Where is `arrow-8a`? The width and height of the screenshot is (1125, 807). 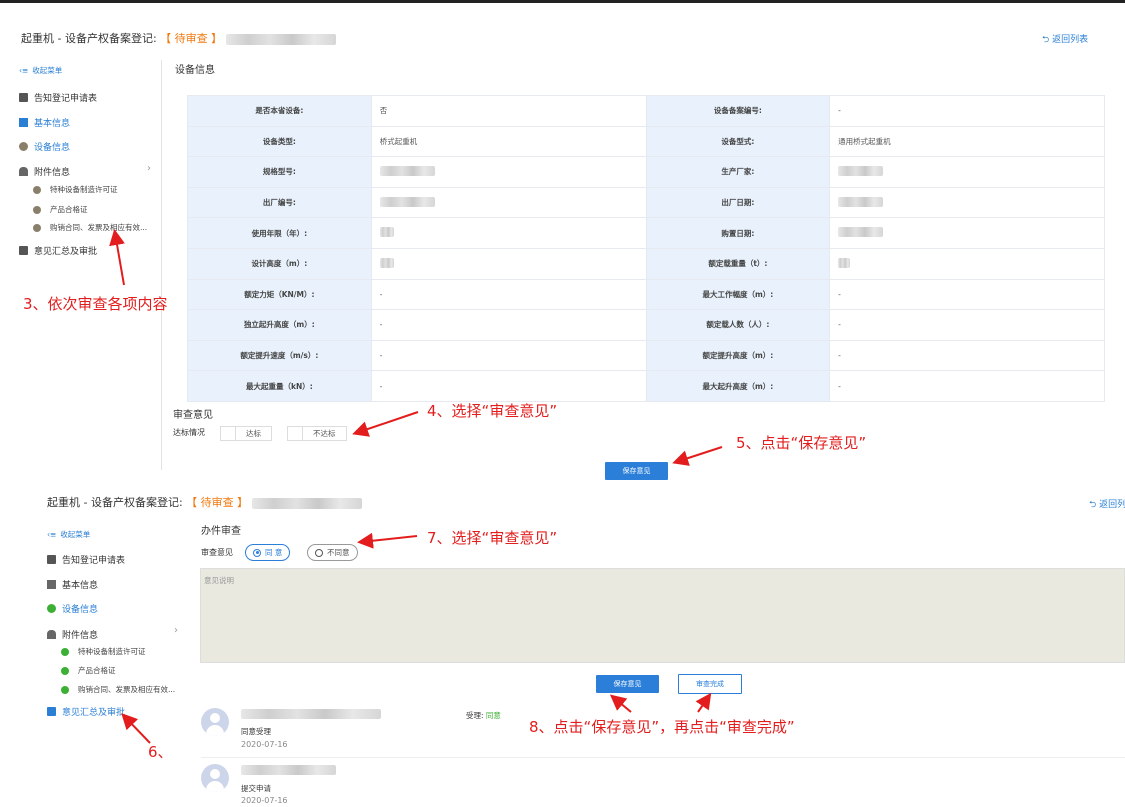 arrow-8a is located at coordinates (620, 703).